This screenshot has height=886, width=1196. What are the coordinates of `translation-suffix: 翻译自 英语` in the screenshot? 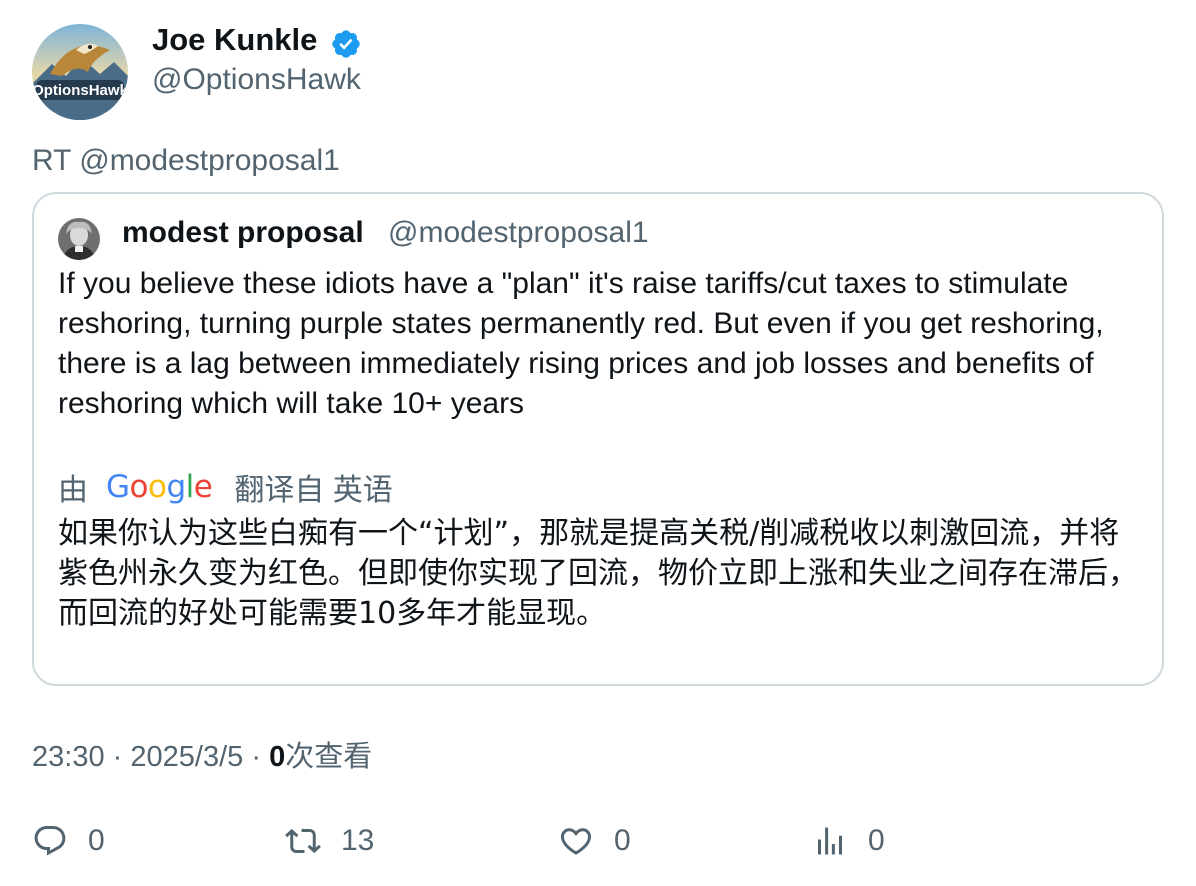 It's located at (313, 490).